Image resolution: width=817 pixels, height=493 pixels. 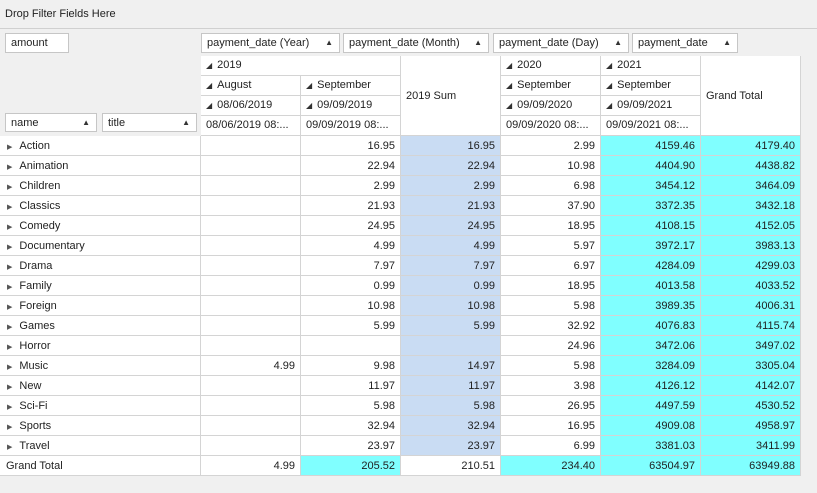 What do you see at coordinates (751, 96) in the screenshot?
I see `column-header-grand-total: Grand Total` at bounding box center [751, 96].